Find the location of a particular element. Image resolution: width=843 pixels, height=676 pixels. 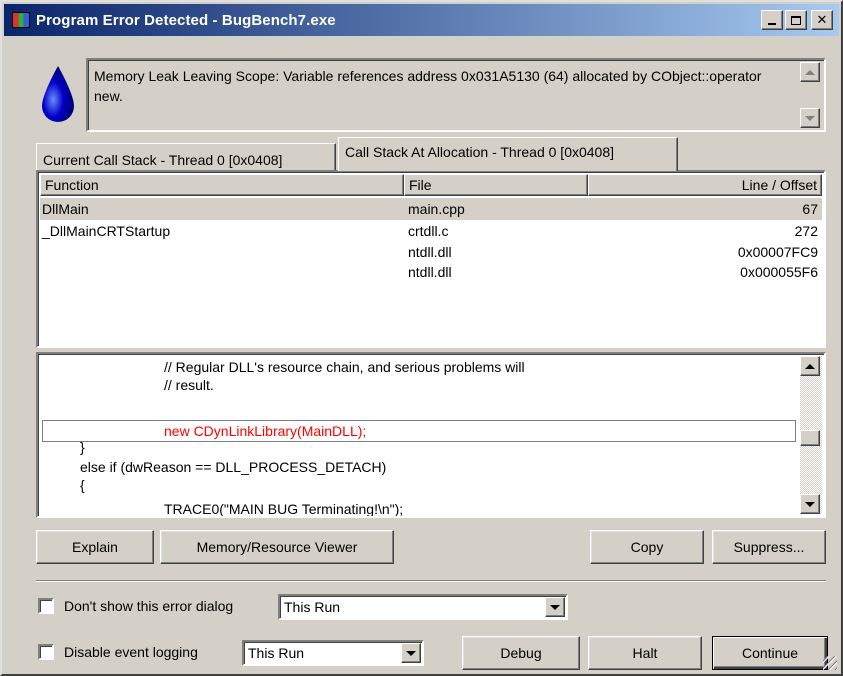

app-icon is located at coordinates (21, 20).